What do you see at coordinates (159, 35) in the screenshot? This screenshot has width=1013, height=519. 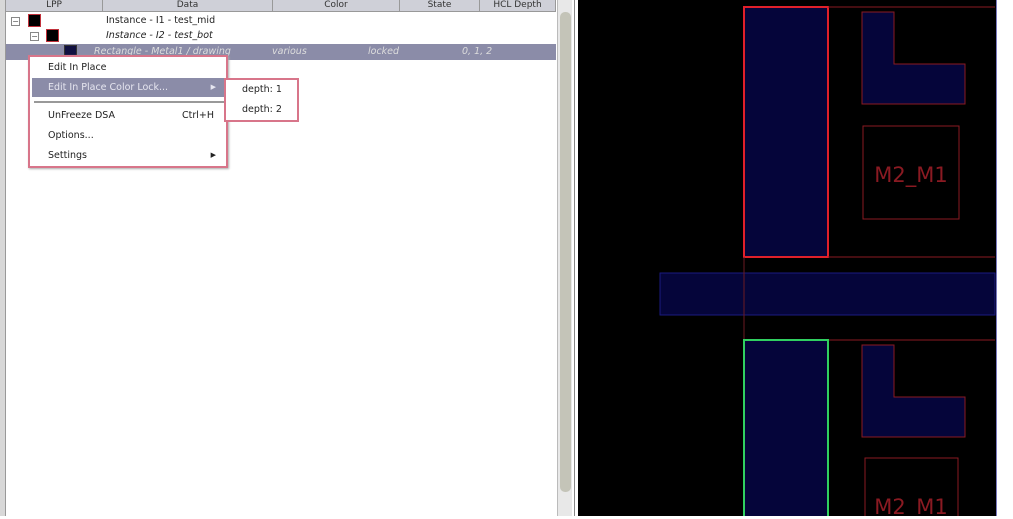 I see `row-data: Instance - I2 - test_bot` at bounding box center [159, 35].